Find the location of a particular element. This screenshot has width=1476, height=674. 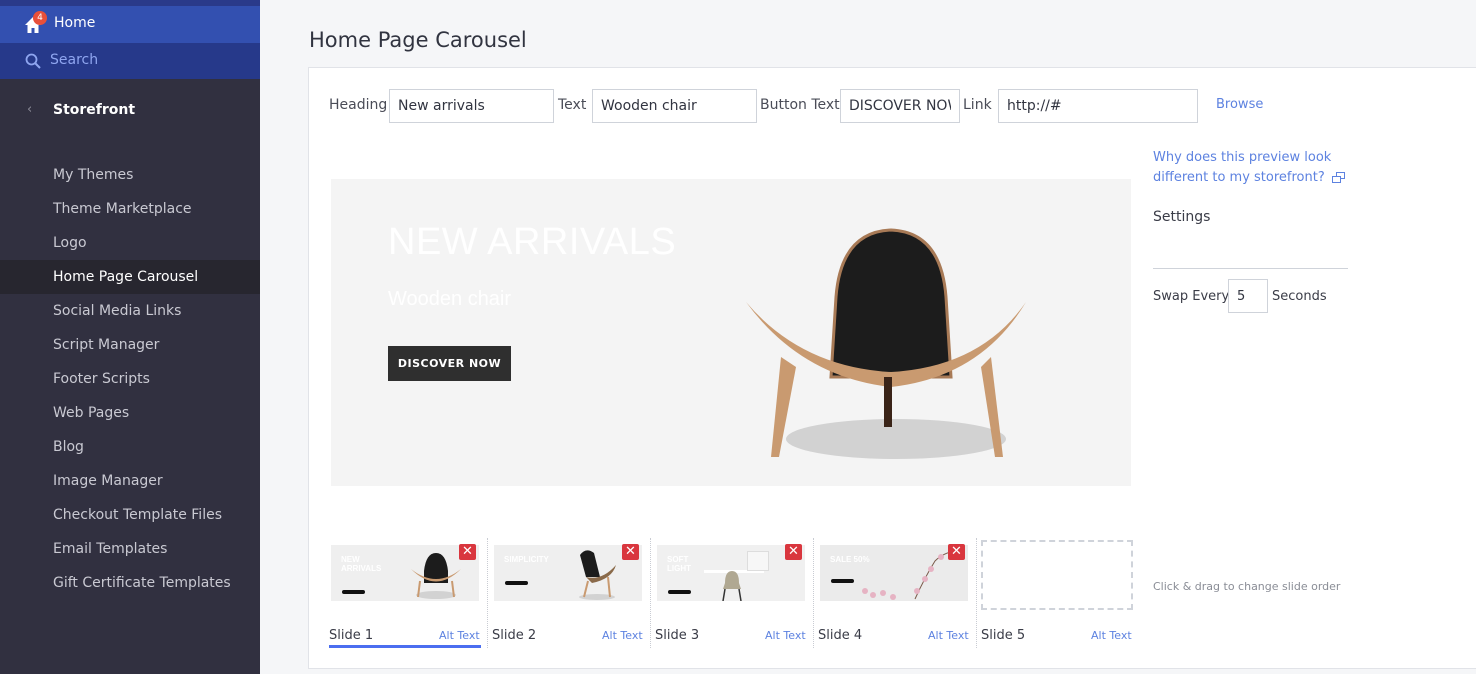

button-text-input is located at coordinates (900, 106).